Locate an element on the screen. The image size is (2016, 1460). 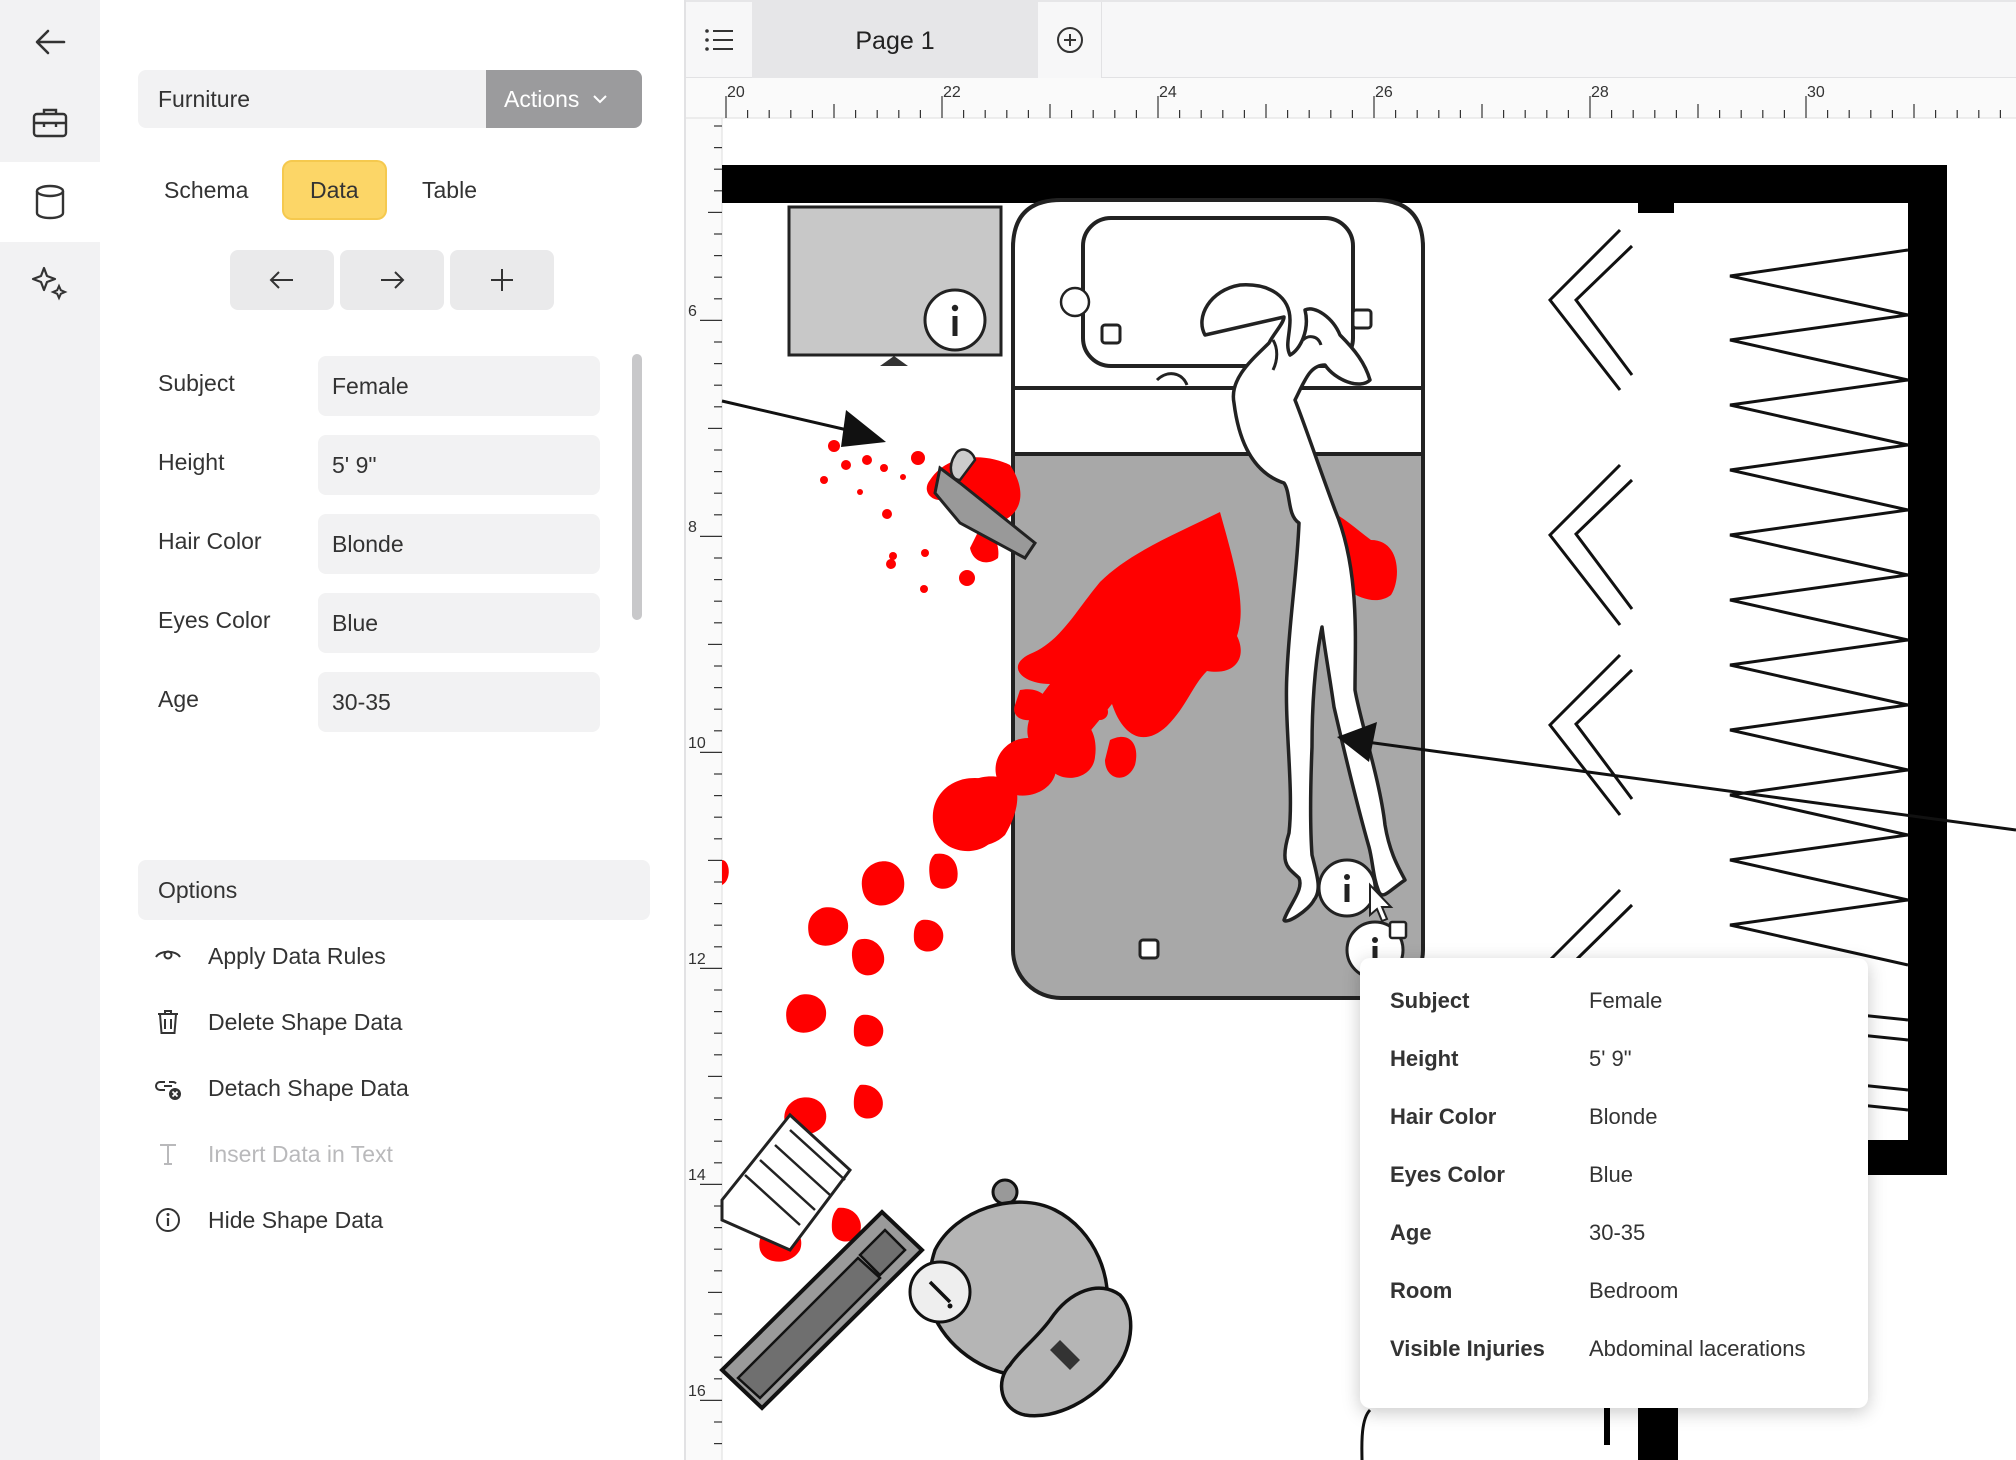
previous-record-button is located at coordinates (282, 280).